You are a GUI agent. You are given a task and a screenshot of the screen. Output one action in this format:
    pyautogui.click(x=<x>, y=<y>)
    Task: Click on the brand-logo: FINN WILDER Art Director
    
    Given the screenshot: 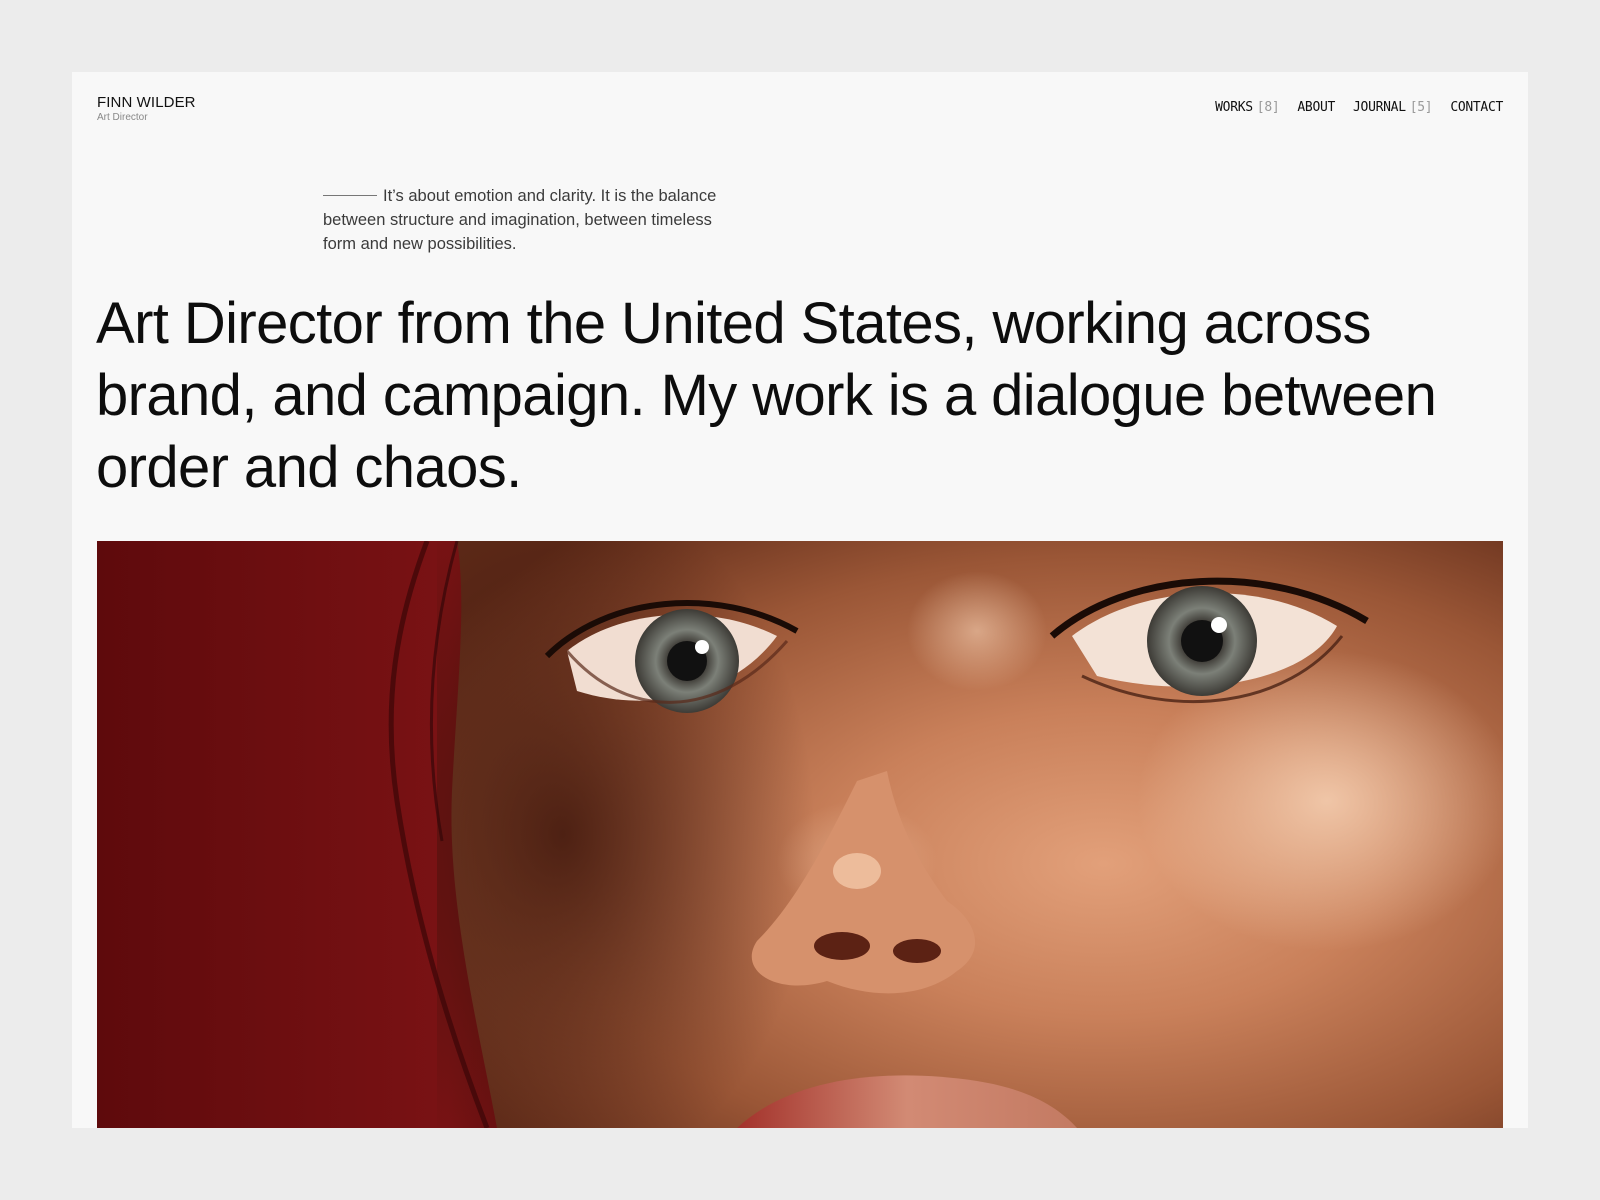 What is the action you would take?
    pyautogui.click(x=146, y=109)
    